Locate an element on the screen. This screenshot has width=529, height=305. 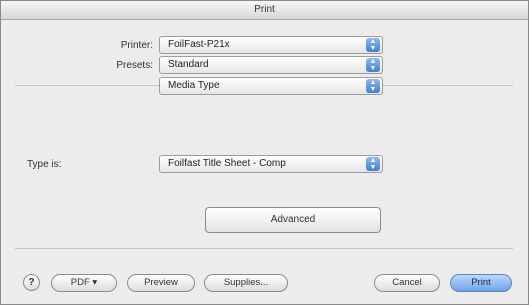
advanced-button: Advanced is located at coordinates (293, 220).